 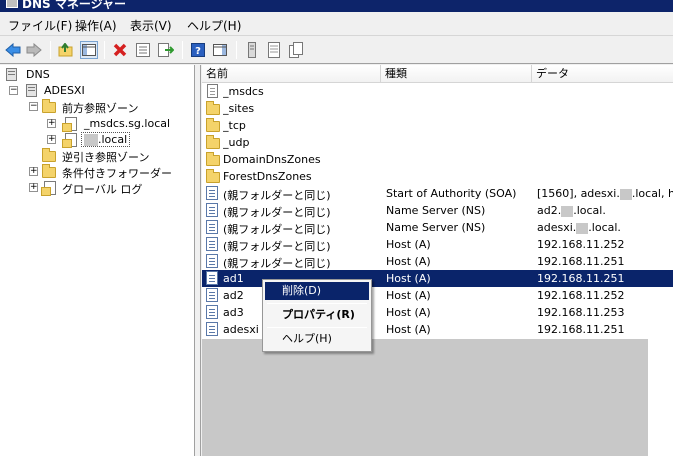 I want to click on list-item: DomainDnsZones, so click(x=437, y=159).